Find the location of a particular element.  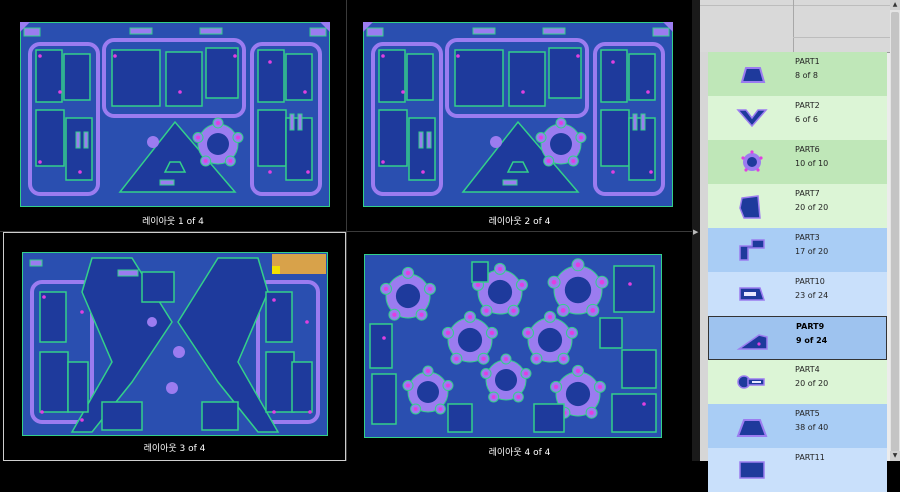

part-row-part5: PART5 38 of 40 is located at coordinates (797, 426).